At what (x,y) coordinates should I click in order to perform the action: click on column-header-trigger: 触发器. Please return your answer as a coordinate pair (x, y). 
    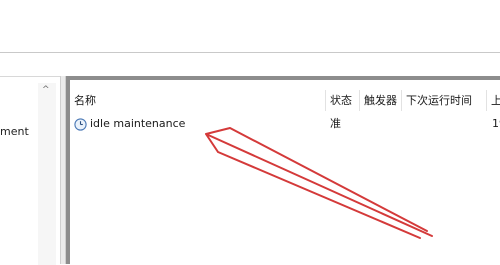
    Looking at the image, I should click on (381, 100).